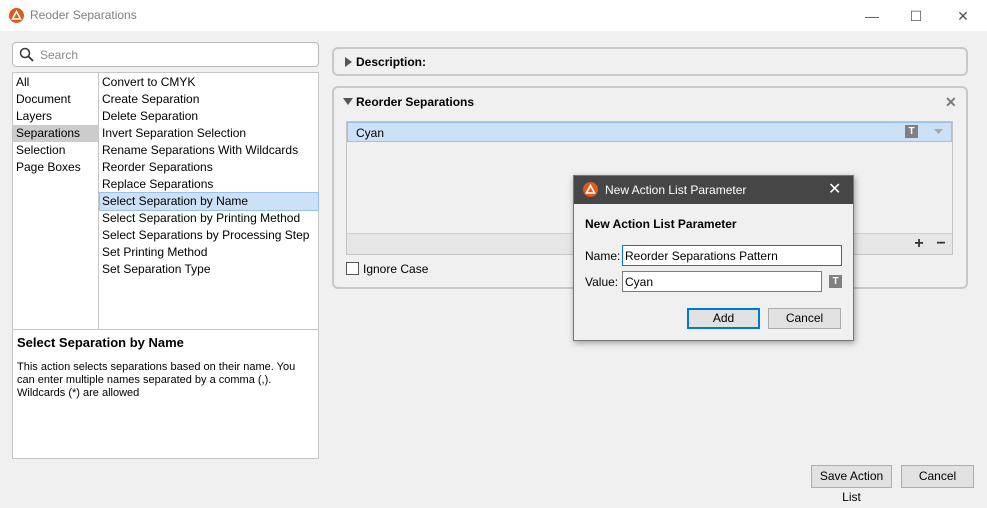  Describe the element at coordinates (55, 133) in the screenshot. I see `category-item-separations: Separations` at that location.